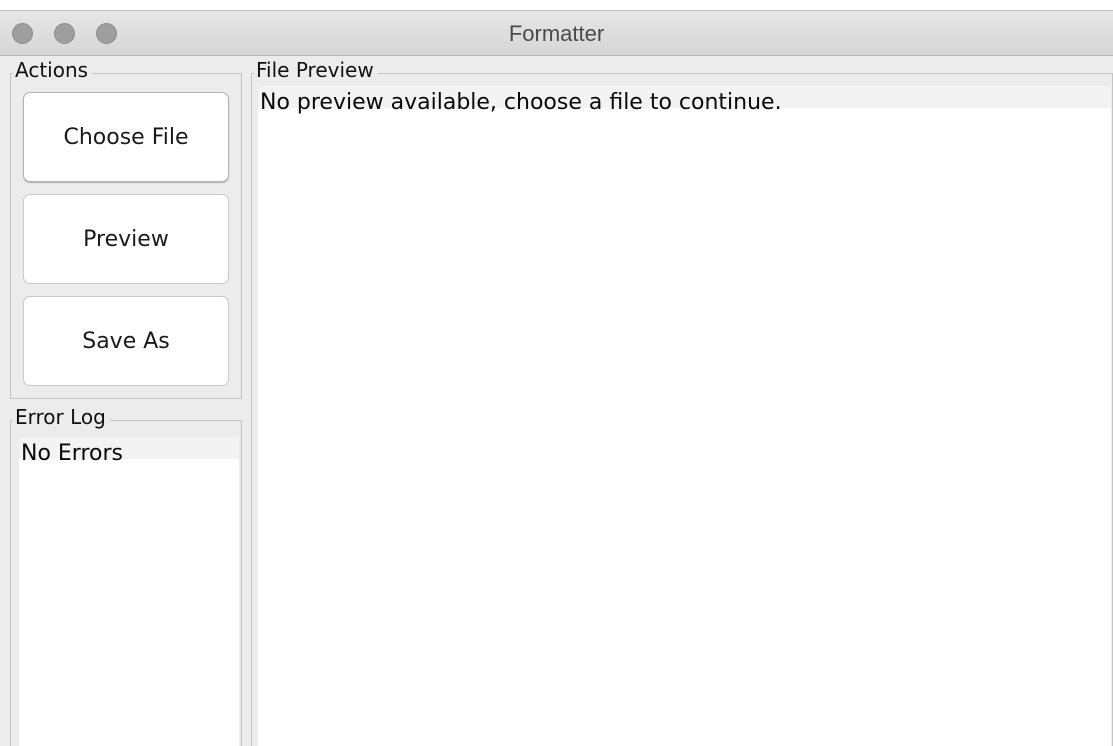  Describe the element at coordinates (126, 239) in the screenshot. I see `preview-button: Preview` at that location.